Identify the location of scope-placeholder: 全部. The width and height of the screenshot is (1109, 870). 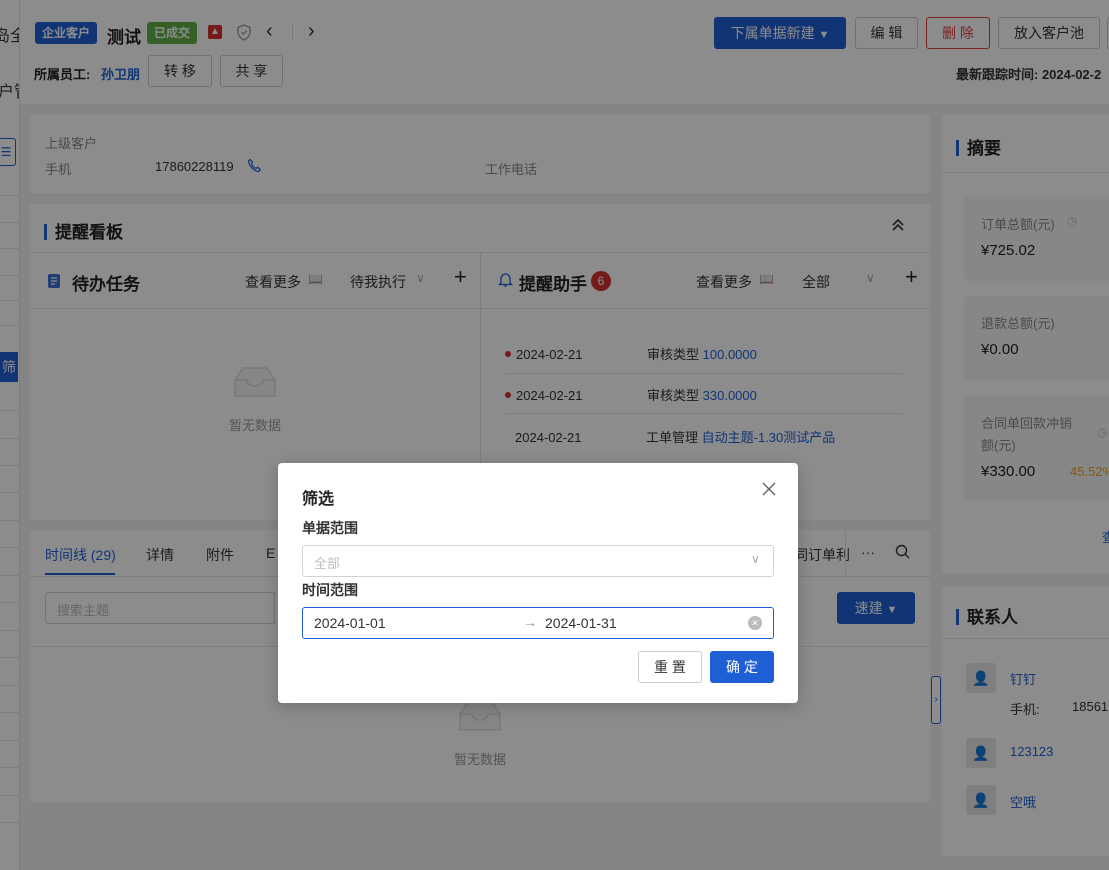
(327, 563).